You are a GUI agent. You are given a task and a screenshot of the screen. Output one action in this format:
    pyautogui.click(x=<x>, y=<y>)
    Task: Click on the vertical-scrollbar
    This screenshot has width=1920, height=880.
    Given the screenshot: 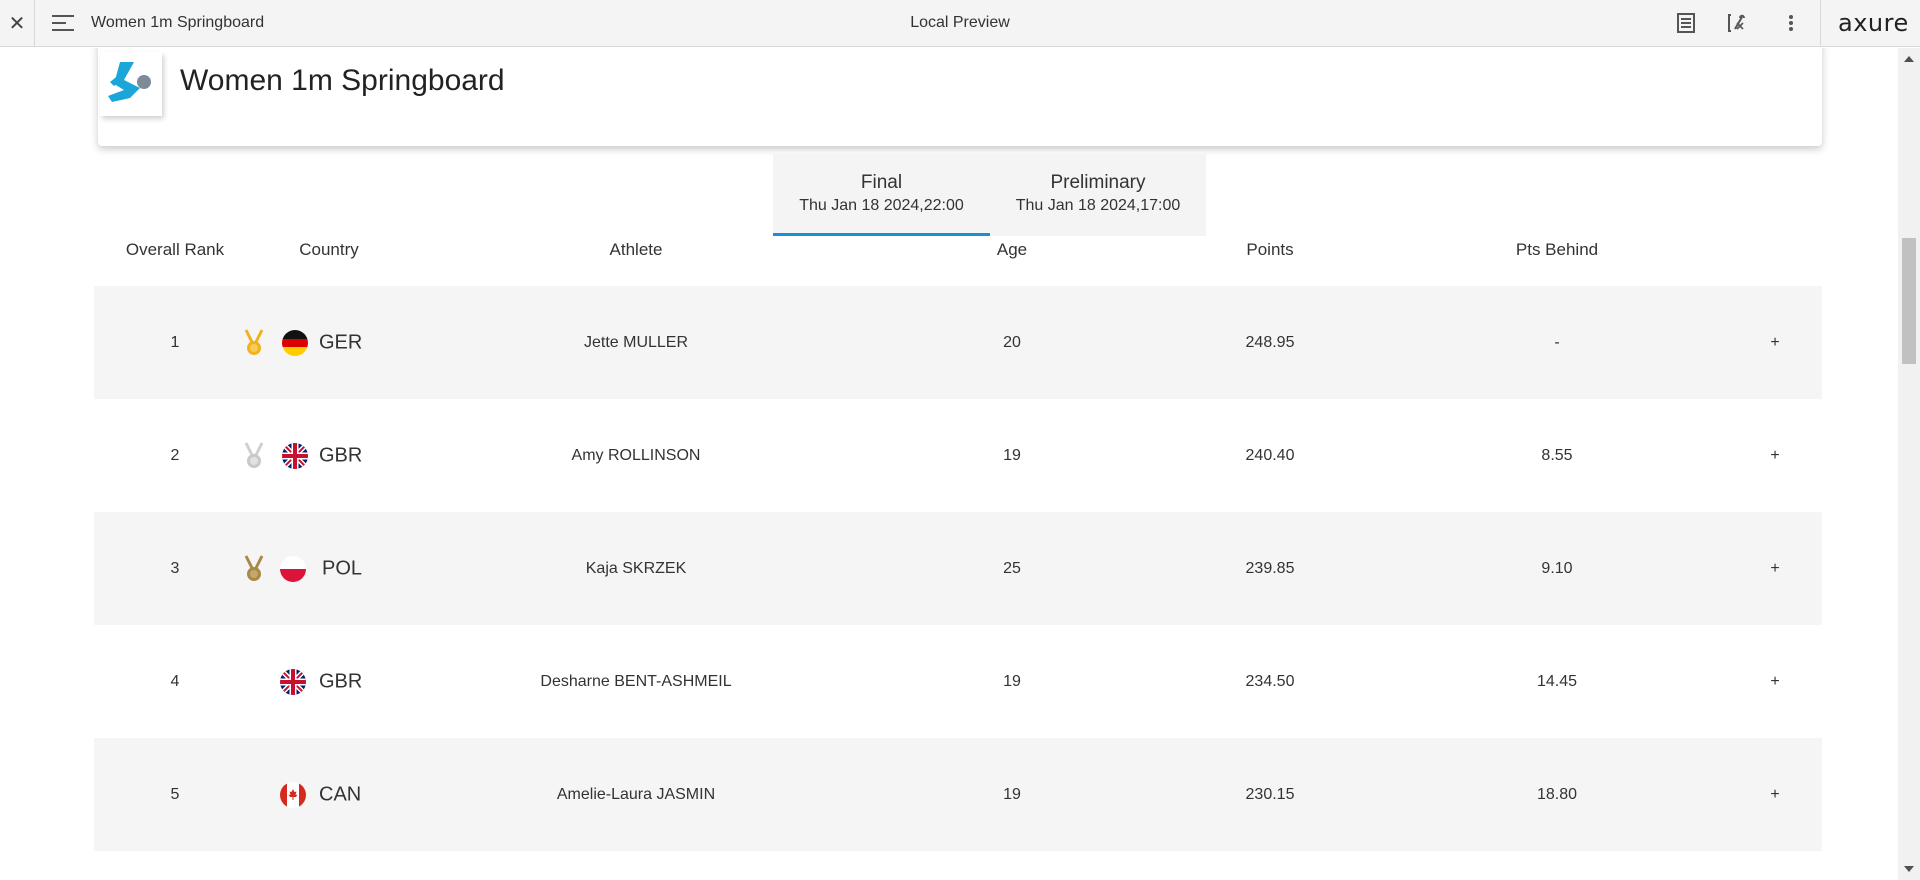 What is the action you would take?
    pyautogui.click(x=1909, y=464)
    